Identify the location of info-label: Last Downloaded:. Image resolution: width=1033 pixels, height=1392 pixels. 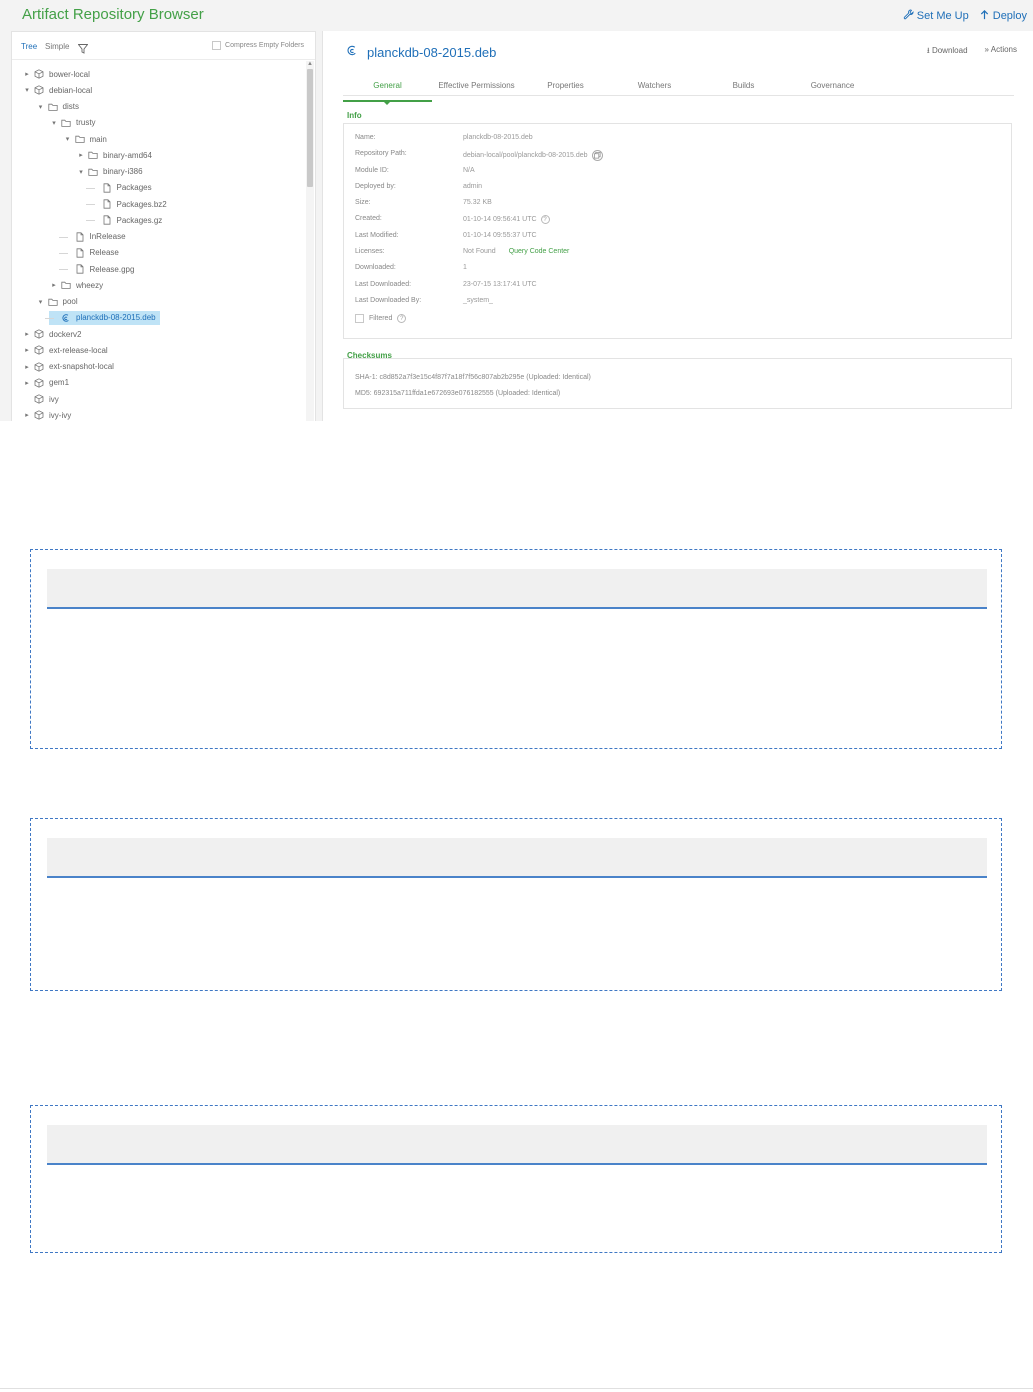
(383, 284).